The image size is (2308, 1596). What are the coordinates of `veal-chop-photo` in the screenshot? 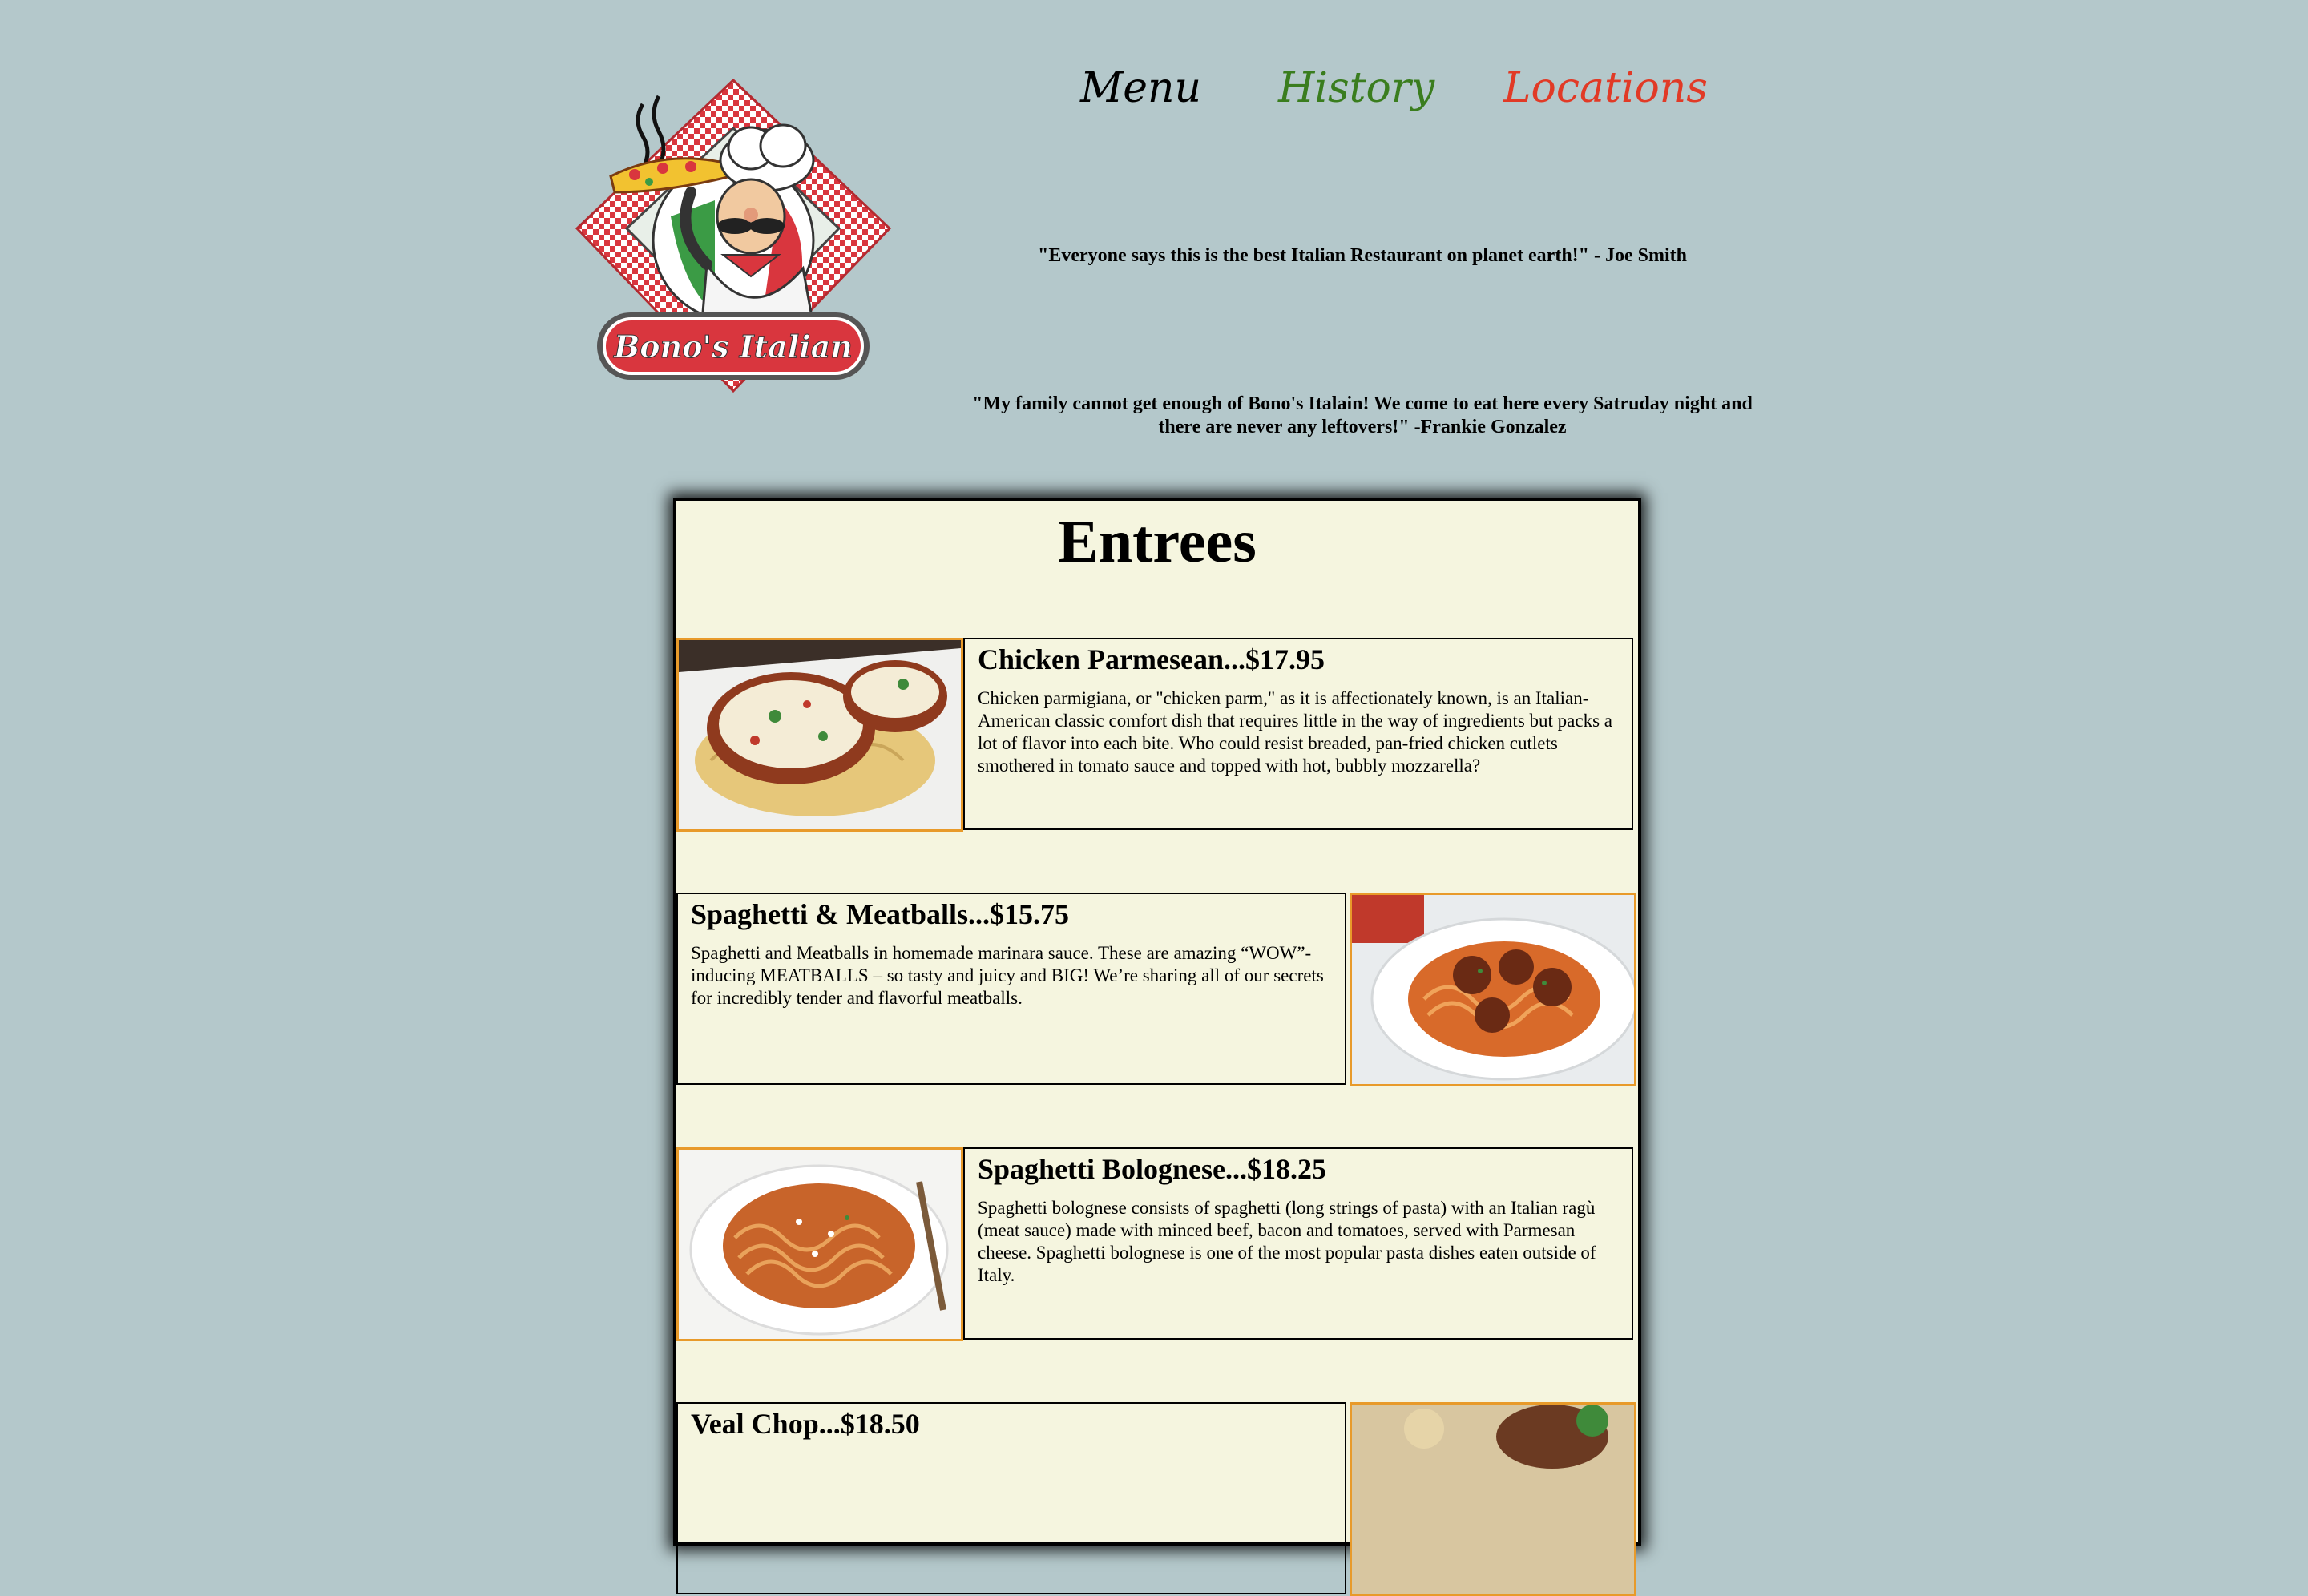 It's located at (1493, 1499).